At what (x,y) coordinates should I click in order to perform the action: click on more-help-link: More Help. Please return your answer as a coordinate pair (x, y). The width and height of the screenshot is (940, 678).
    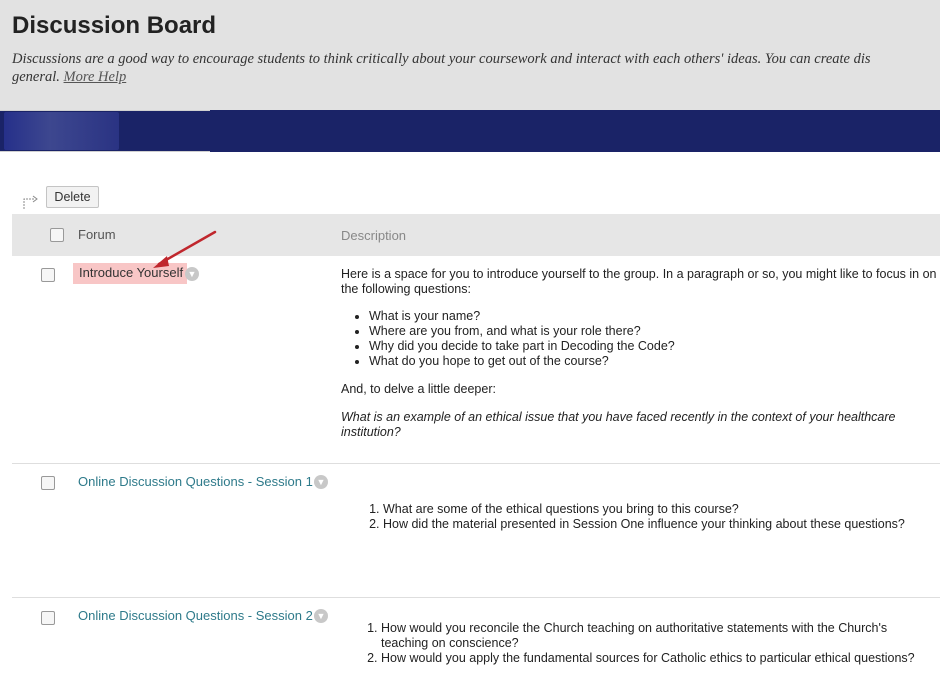
    Looking at the image, I should click on (95, 77).